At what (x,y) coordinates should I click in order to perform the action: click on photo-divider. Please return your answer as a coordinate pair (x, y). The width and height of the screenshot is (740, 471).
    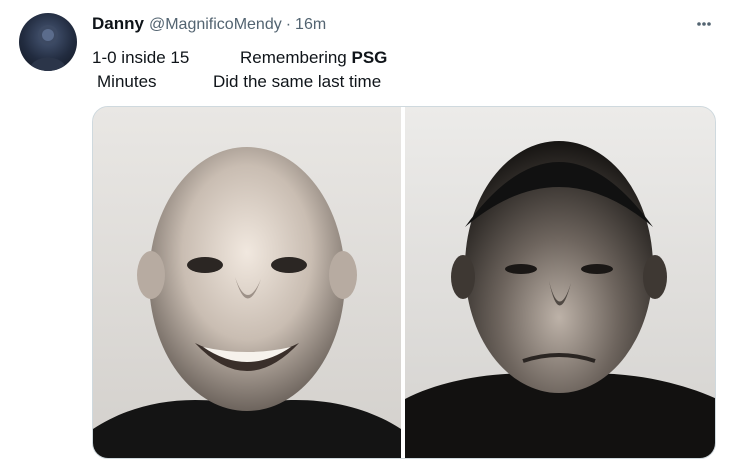
    Looking at the image, I should click on (403, 282).